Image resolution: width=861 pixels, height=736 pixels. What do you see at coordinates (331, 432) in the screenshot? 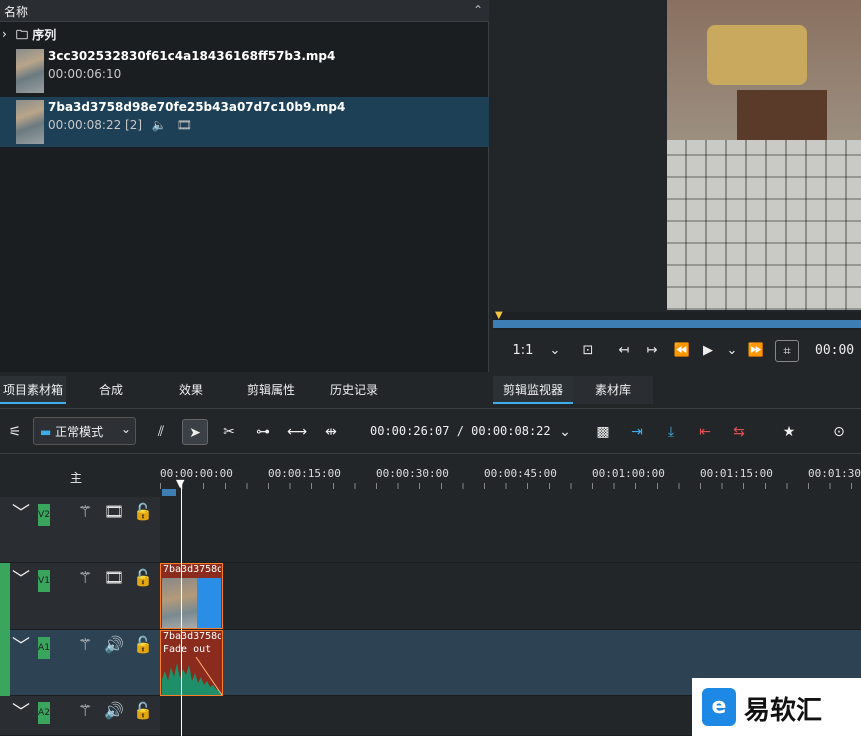
I see `slip-tool-icon: ⇹` at bounding box center [331, 432].